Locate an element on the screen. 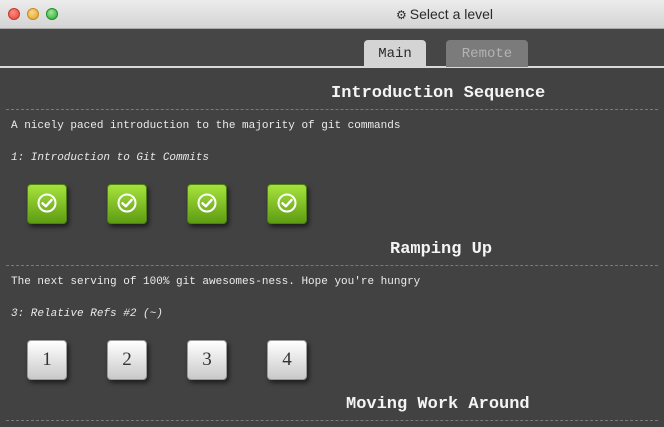 Image resolution: width=664 pixels, height=427 pixels. tab-main: Main is located at coordinates (395, 53).